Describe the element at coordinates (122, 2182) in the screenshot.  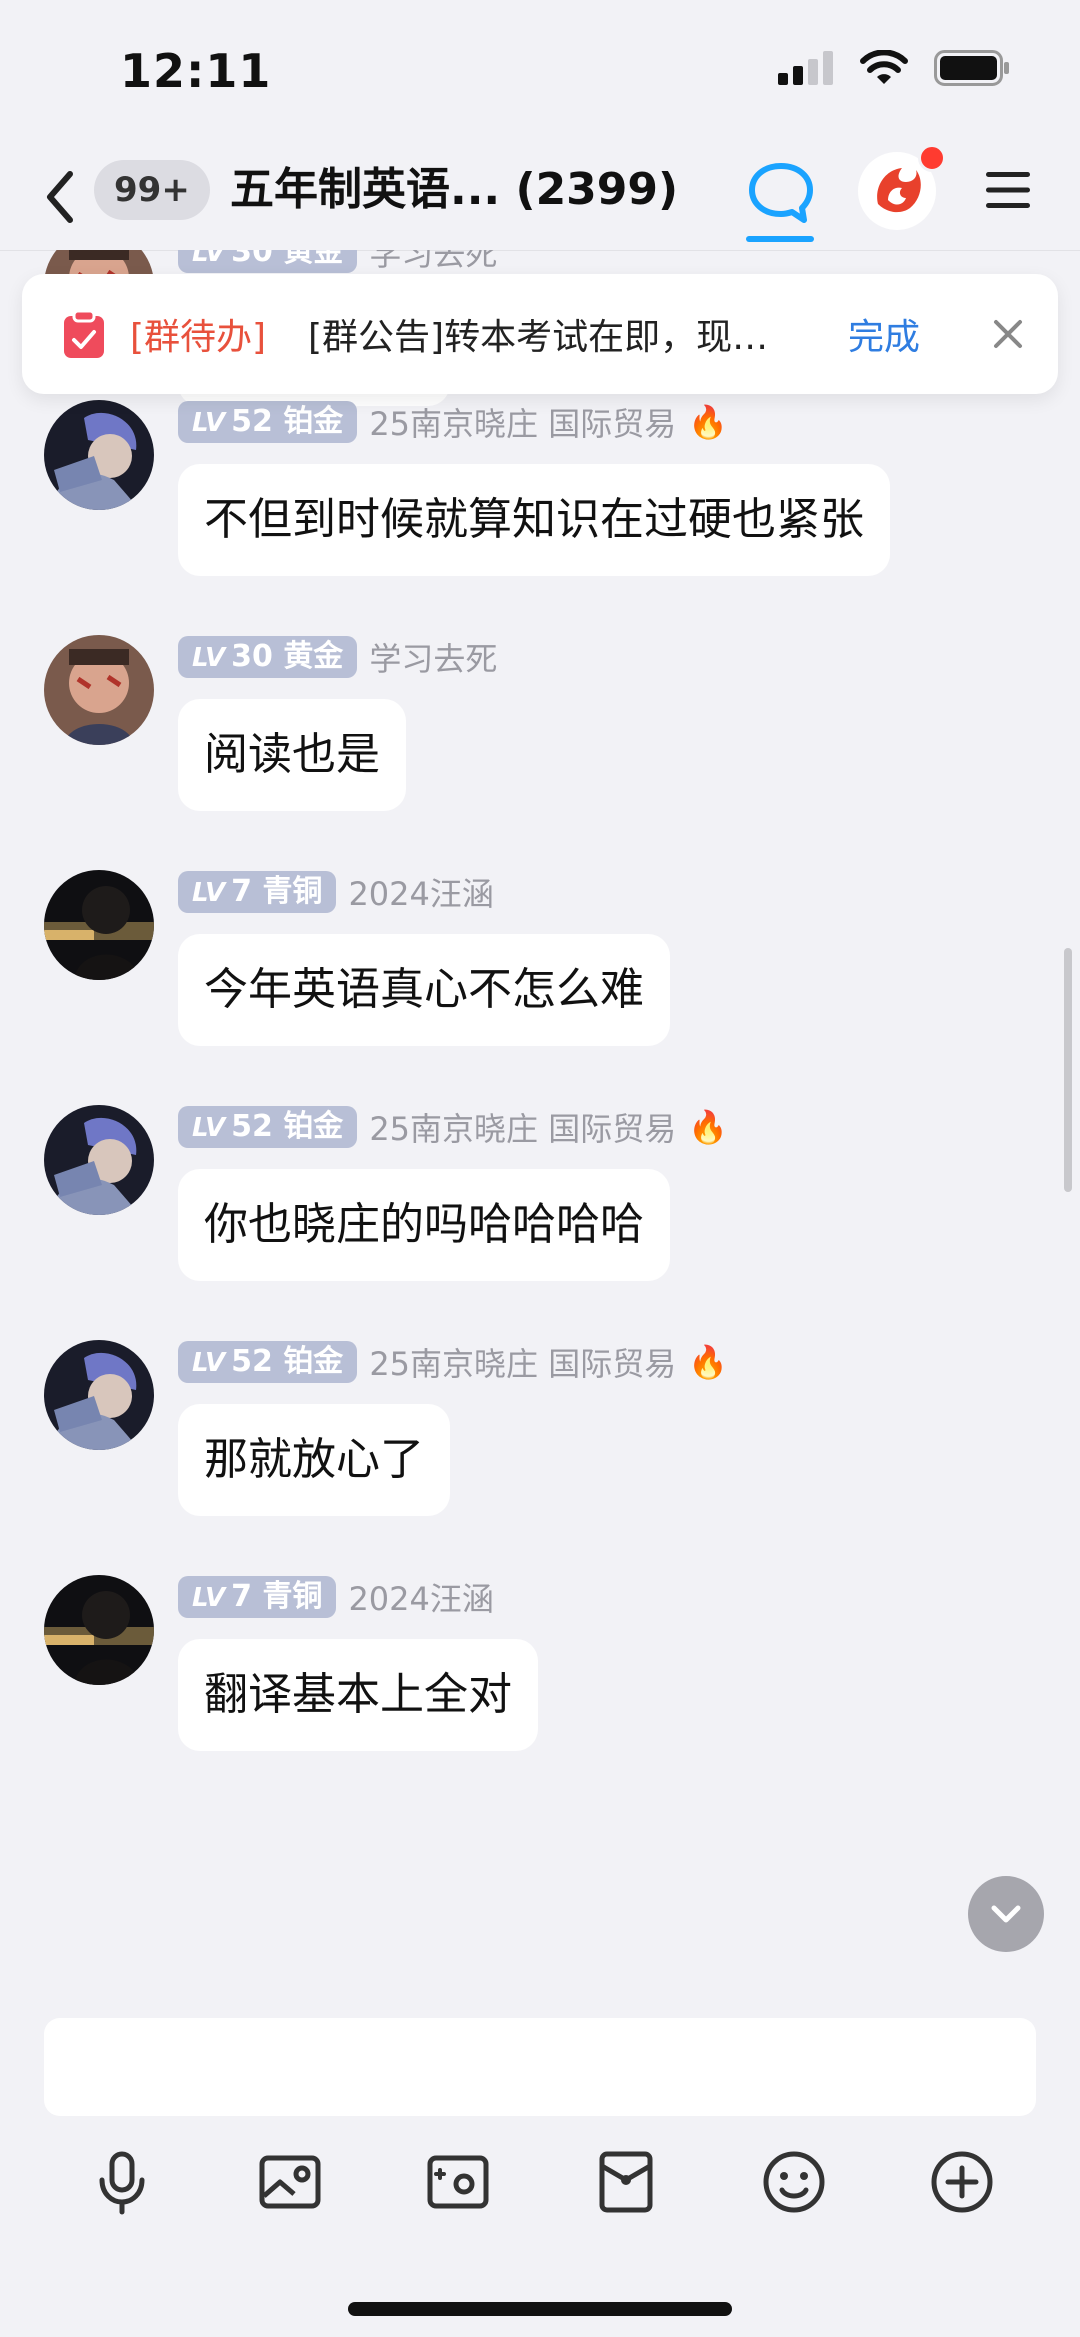
I see `microphone-icon` at that location.